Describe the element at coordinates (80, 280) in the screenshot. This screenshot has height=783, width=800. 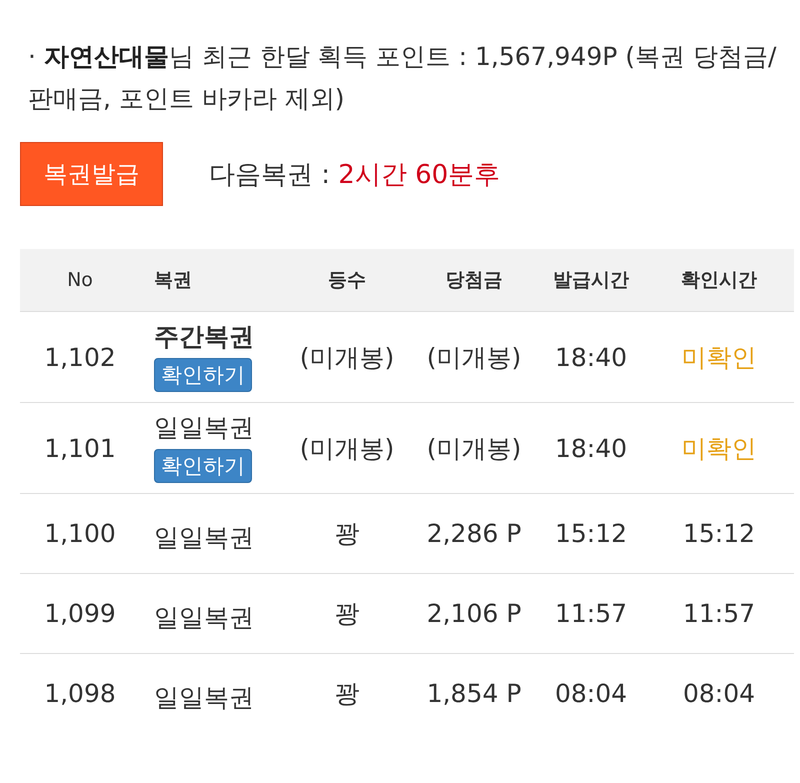
I see `column-header: No` at that location.